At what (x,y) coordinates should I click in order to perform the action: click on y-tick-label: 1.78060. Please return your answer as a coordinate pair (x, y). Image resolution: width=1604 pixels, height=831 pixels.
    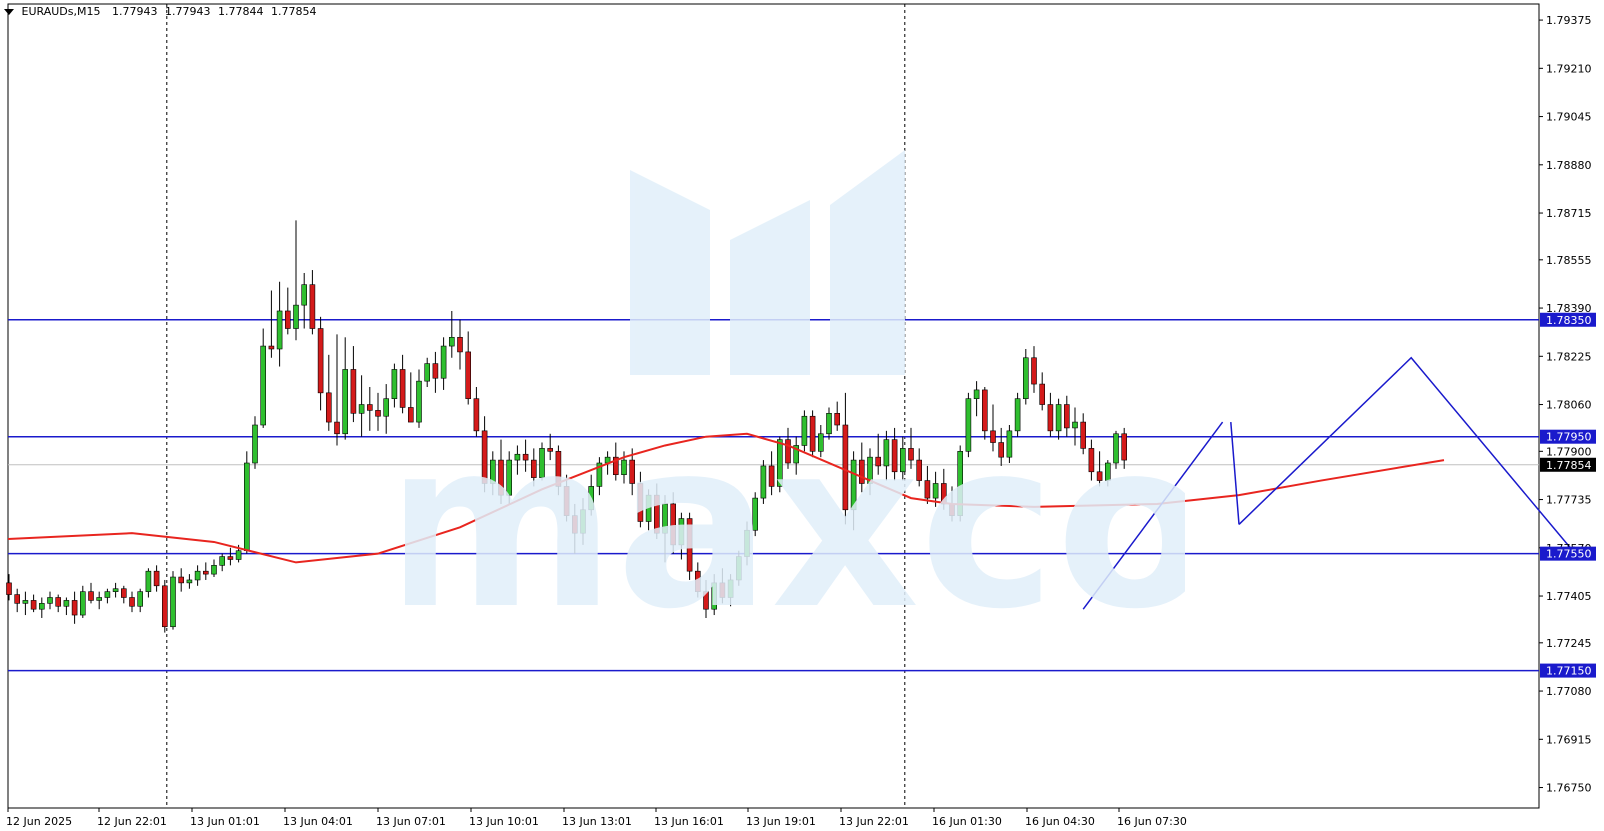
    Looking at the image, I should click on (1569, 405).